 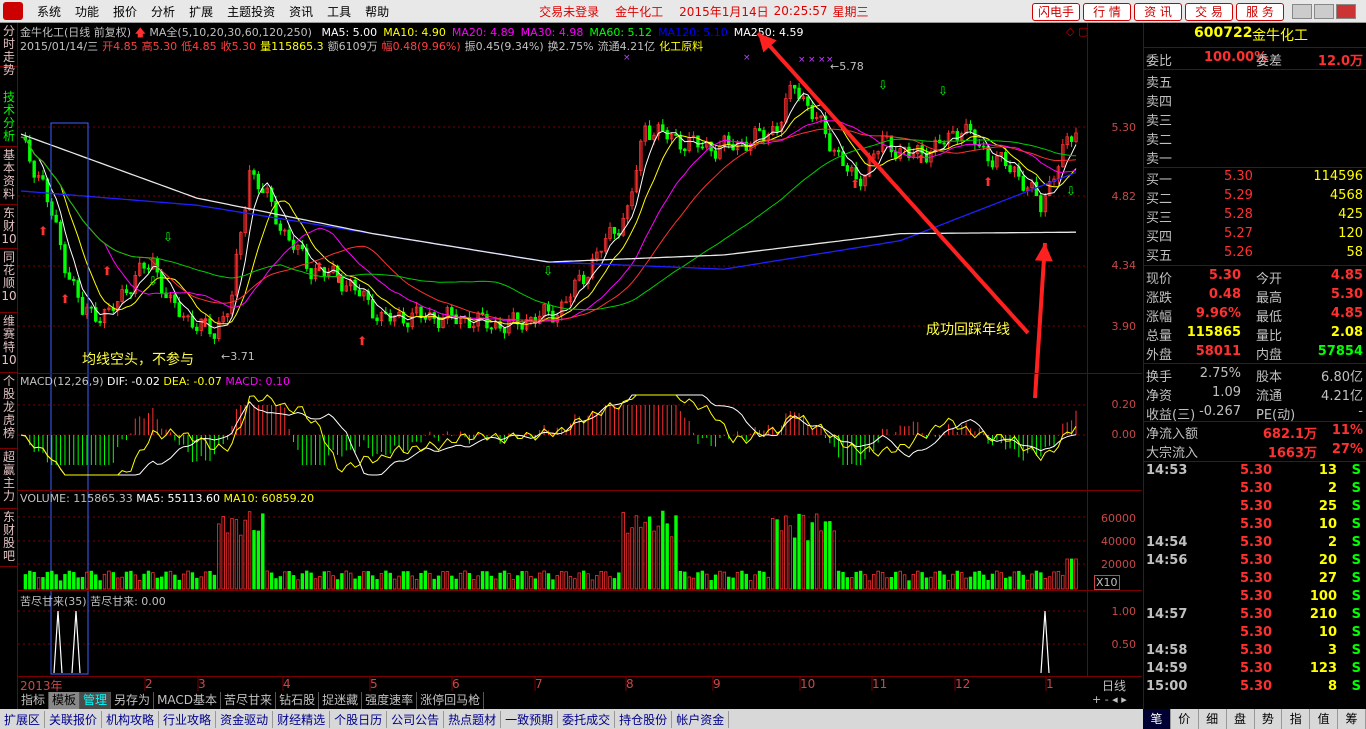 I want to click on footer-tab: 一致预期, so click(x=530, y=719).